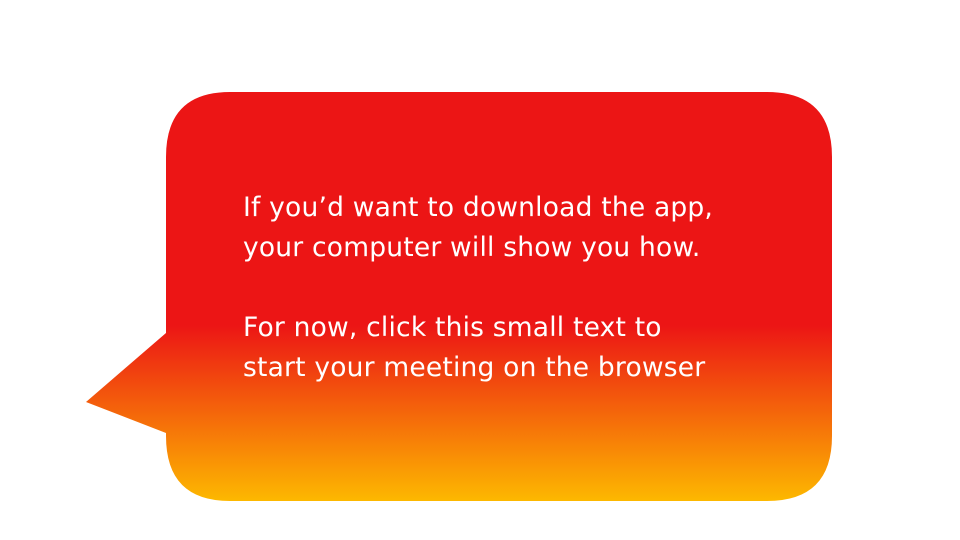 The width and height of the screenshot is (960, 540). I want to click on start-in-browser-line-1: For now, click this small text to, so click(452, 327).